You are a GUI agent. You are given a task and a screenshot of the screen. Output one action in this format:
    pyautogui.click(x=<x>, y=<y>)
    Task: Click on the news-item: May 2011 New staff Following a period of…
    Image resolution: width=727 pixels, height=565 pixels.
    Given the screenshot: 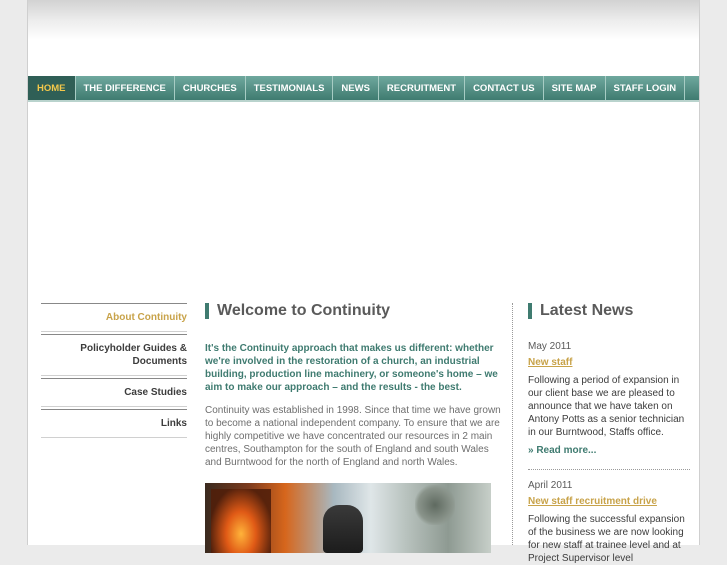 What is the action you would take?
    pyautogui.click(x=609, y=405)
    